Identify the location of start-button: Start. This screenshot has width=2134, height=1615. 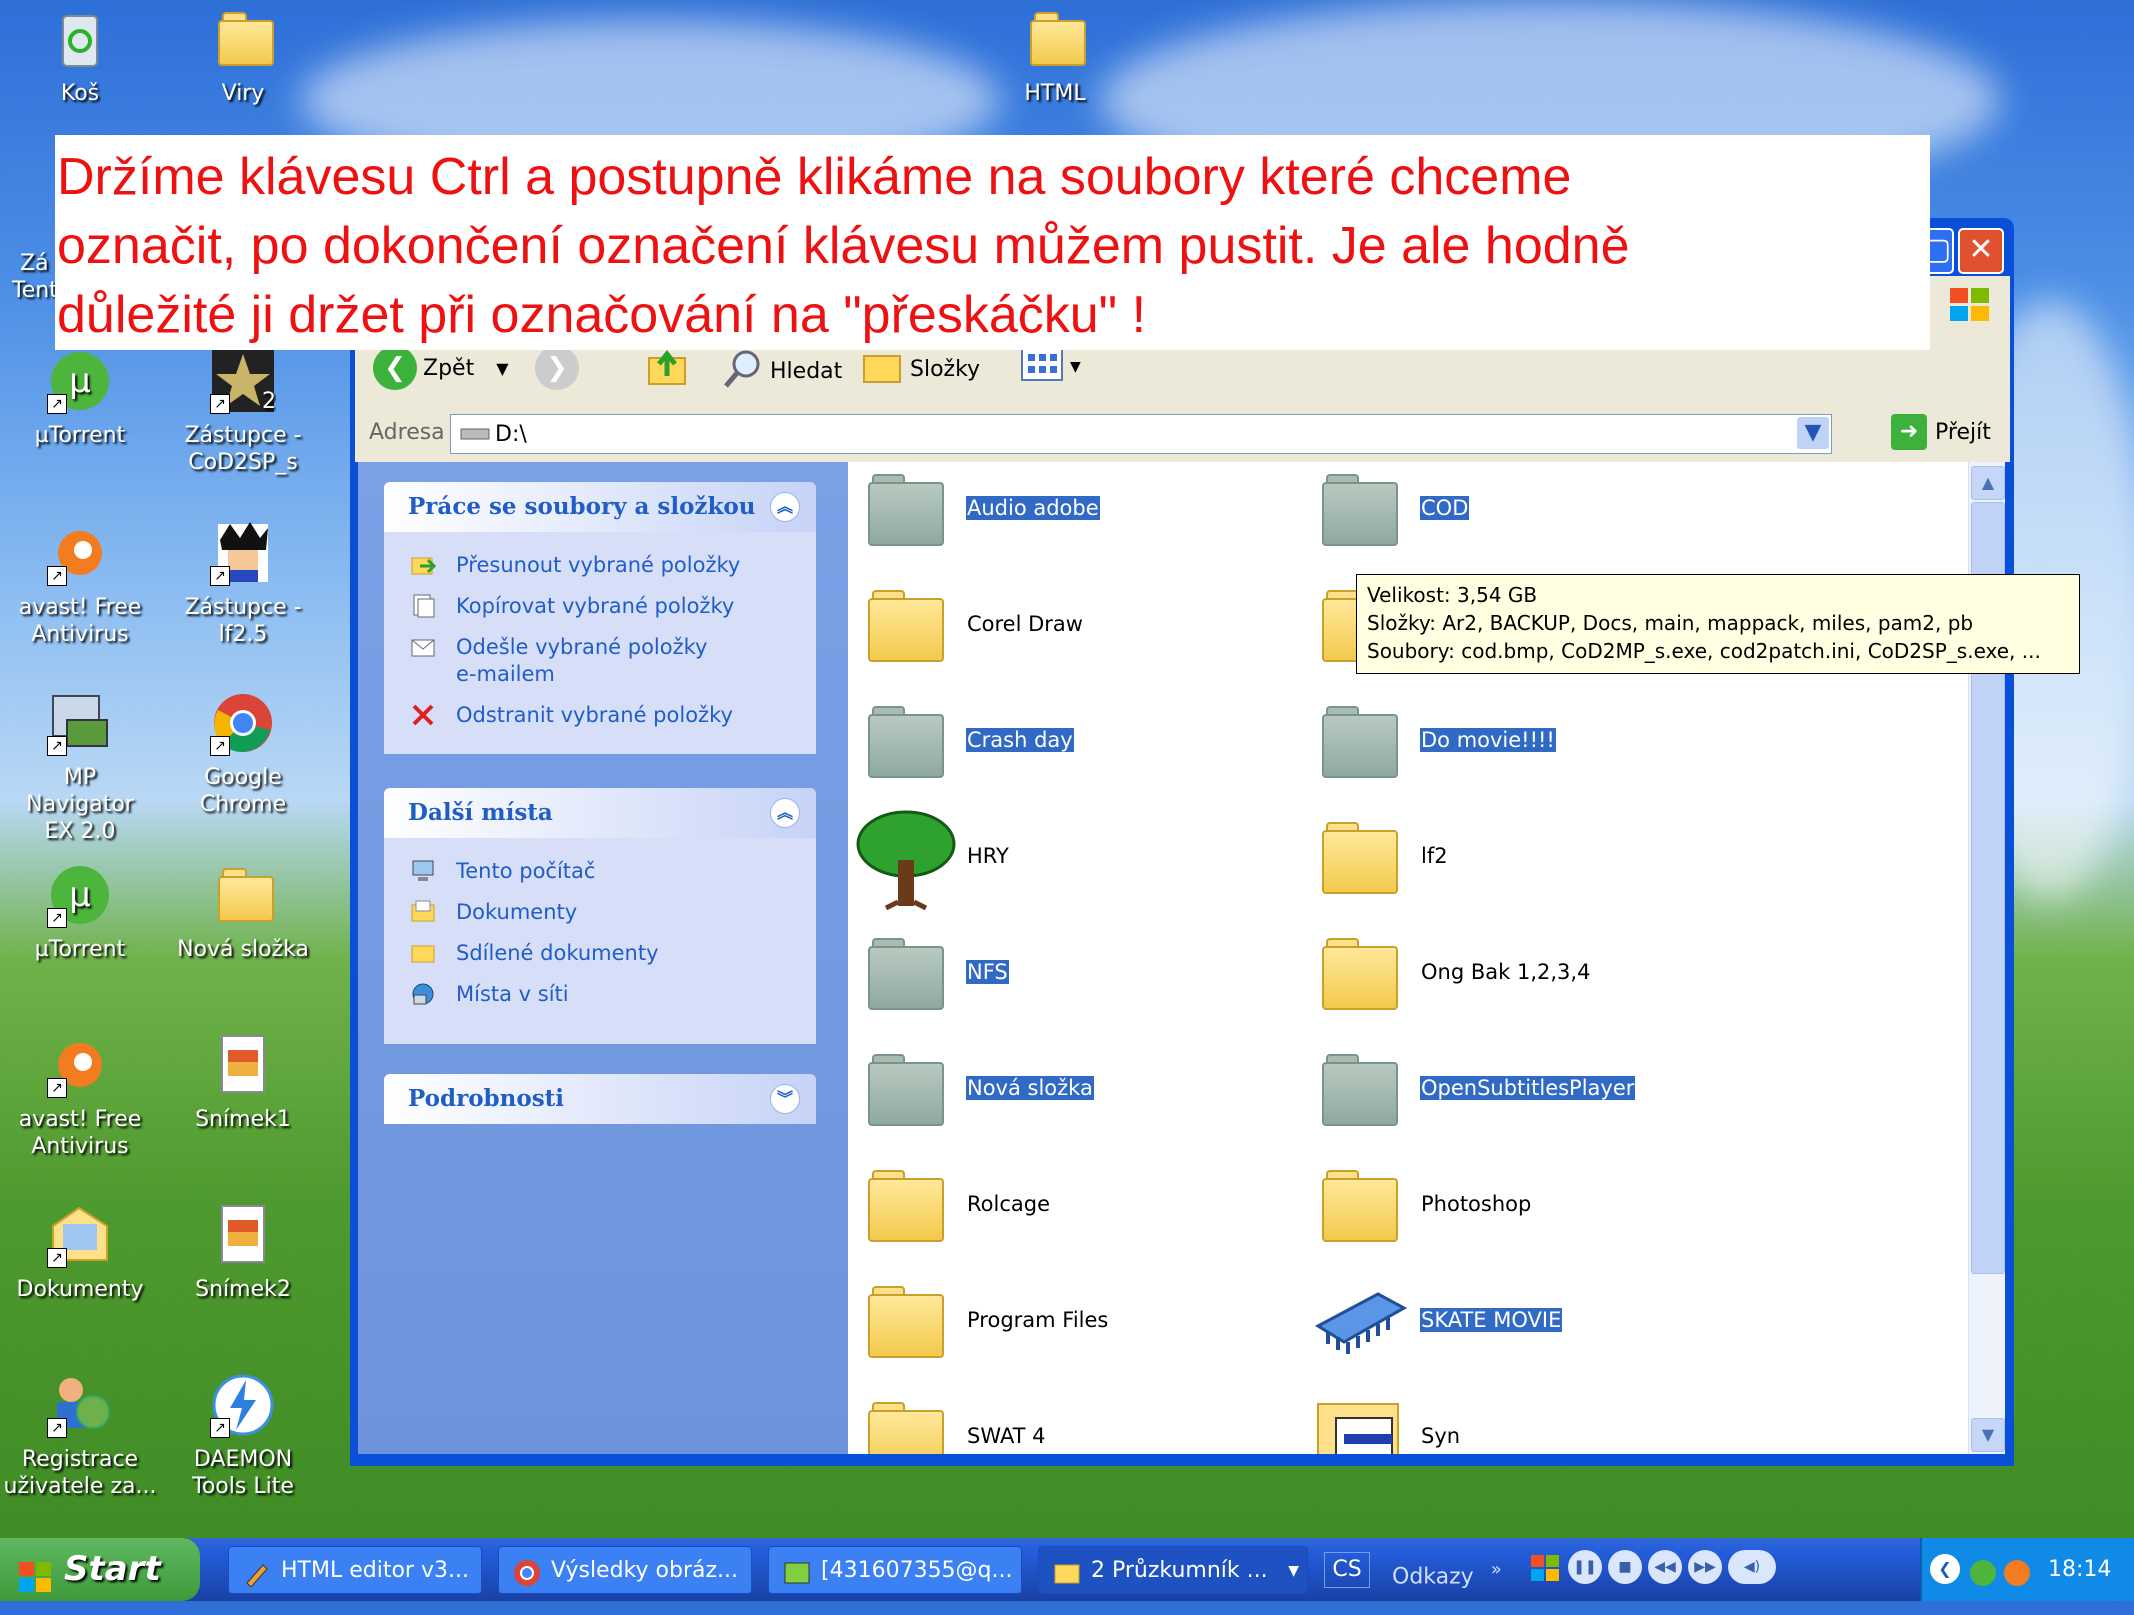
(100, 1569).